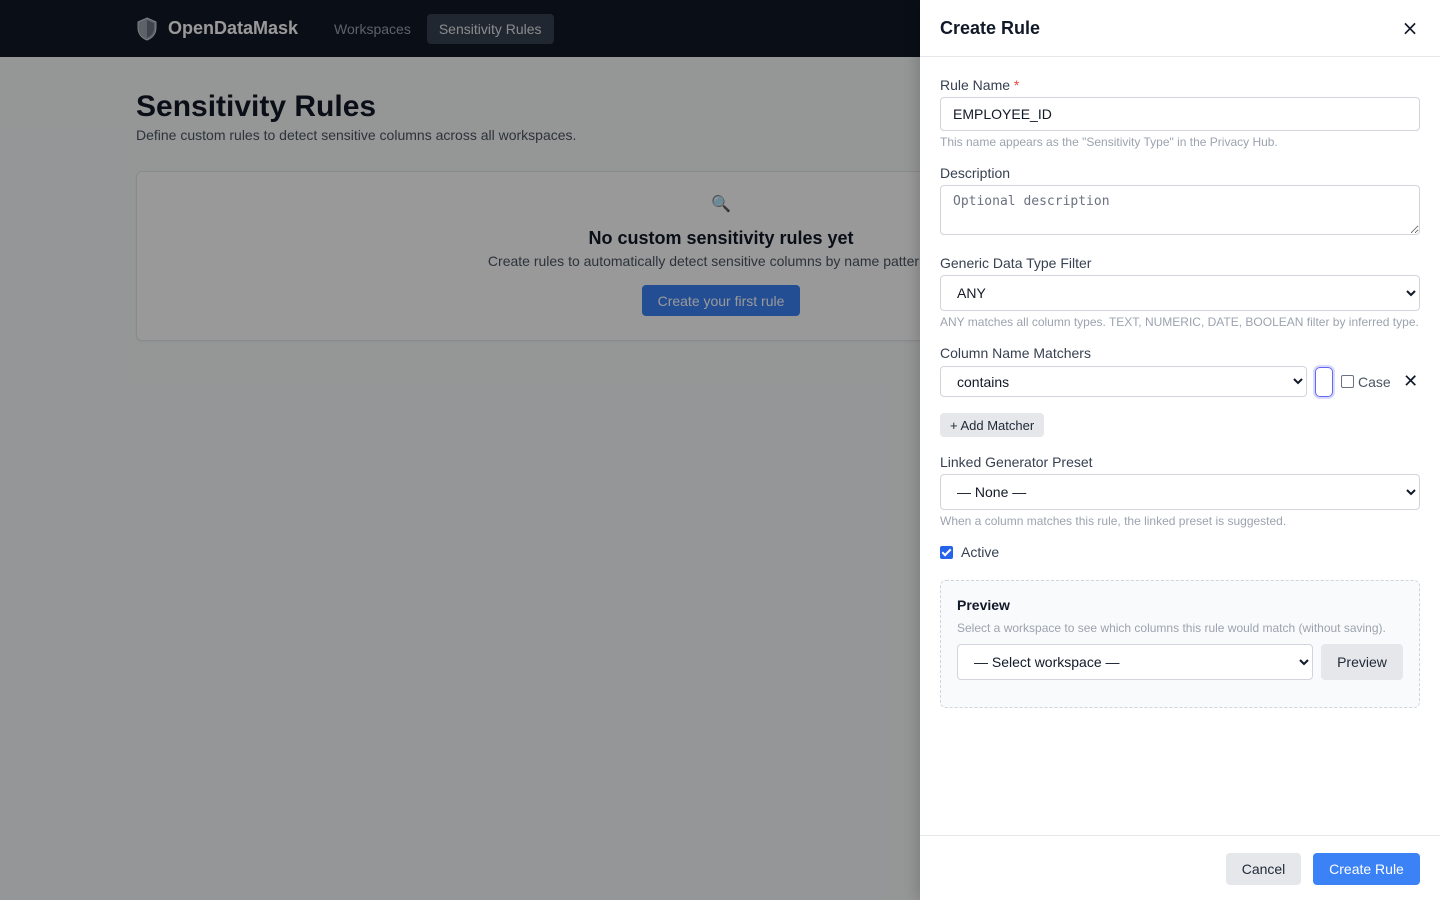 The height and width of the screenshot is (900, 1440). What do you see at coordinates (1180, 114) in the screenshot?
I see `rule-name-input` at bounding box center [1180, 114].